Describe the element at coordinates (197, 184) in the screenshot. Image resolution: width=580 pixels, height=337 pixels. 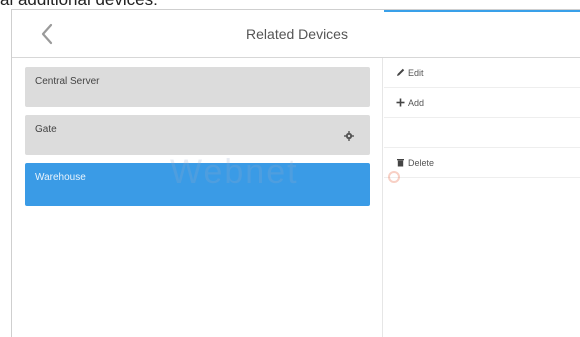
I see `device-row-warehouse: Warehouse` at that location.